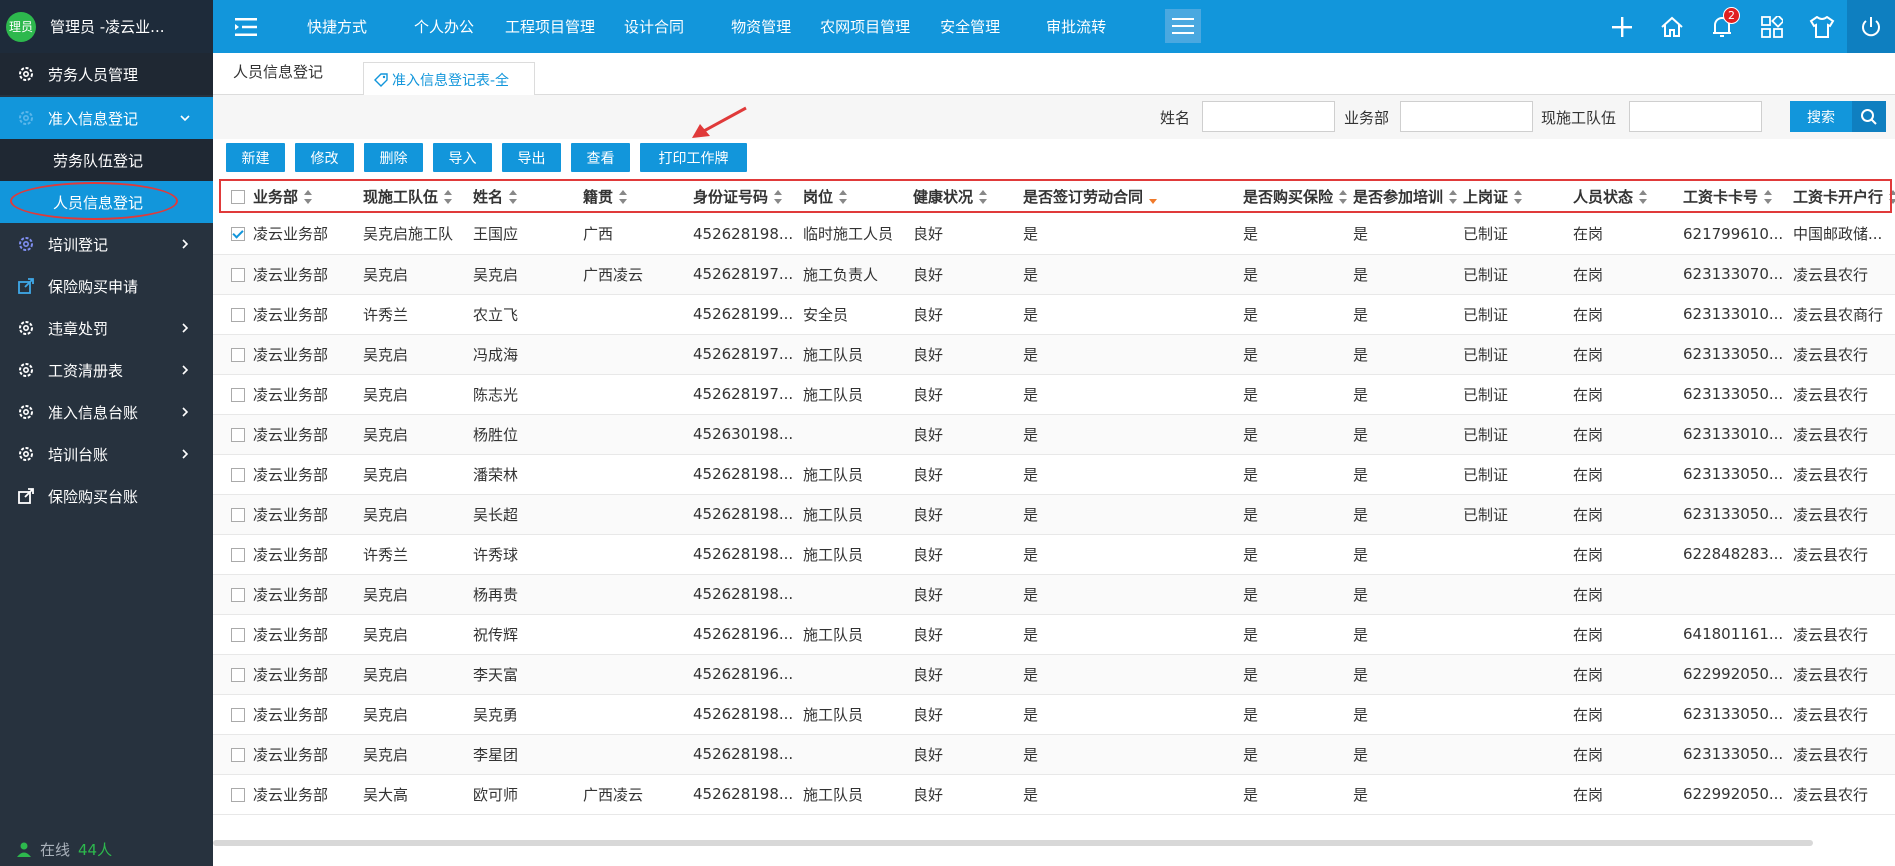 The image size is (1895, 866). What do you see at coordinates (970, 26) in the screenshot?
I see `nav-safety: 安全管理` at bounding box center [970, 26].